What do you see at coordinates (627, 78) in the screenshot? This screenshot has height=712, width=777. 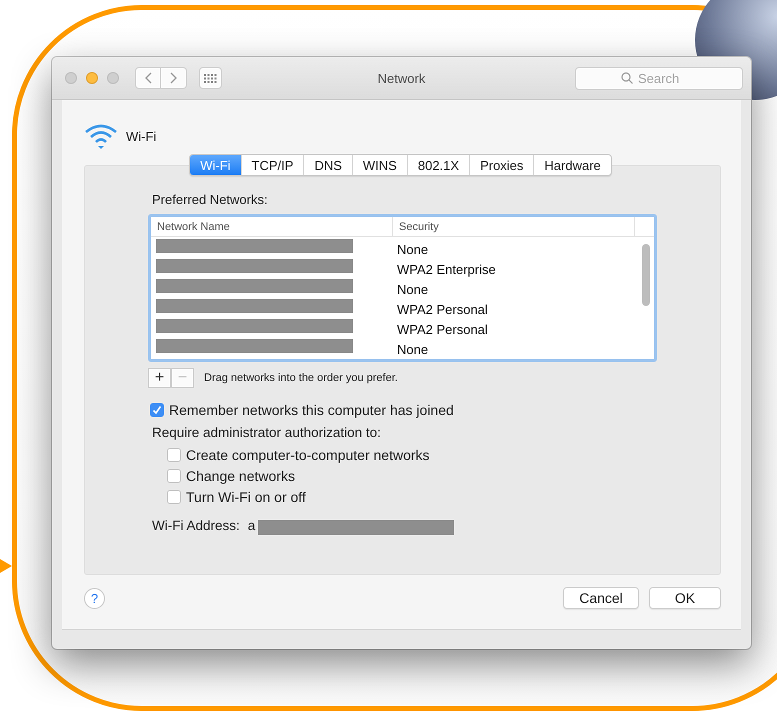 I see `search-icon` at bounding box center [627, 78].